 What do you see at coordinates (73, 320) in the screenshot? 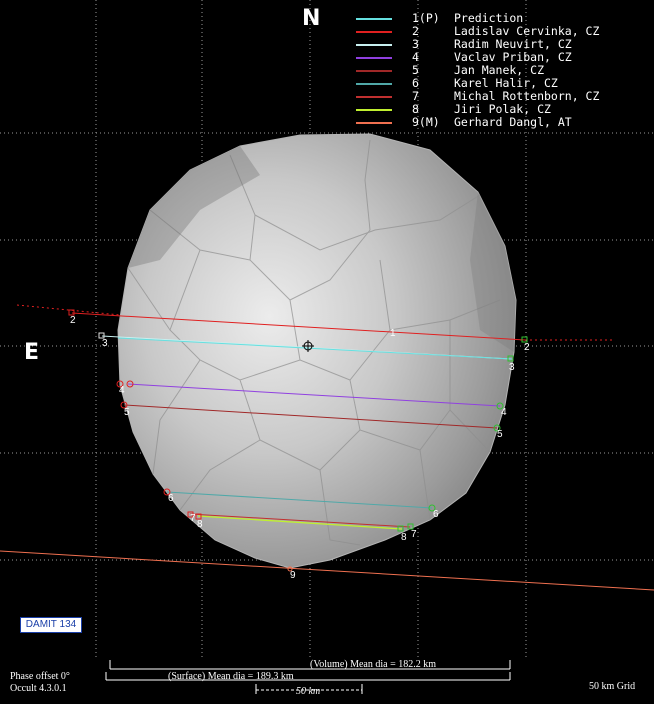
I see `chord-label-2a: 2` at bounding box center [73, 320].